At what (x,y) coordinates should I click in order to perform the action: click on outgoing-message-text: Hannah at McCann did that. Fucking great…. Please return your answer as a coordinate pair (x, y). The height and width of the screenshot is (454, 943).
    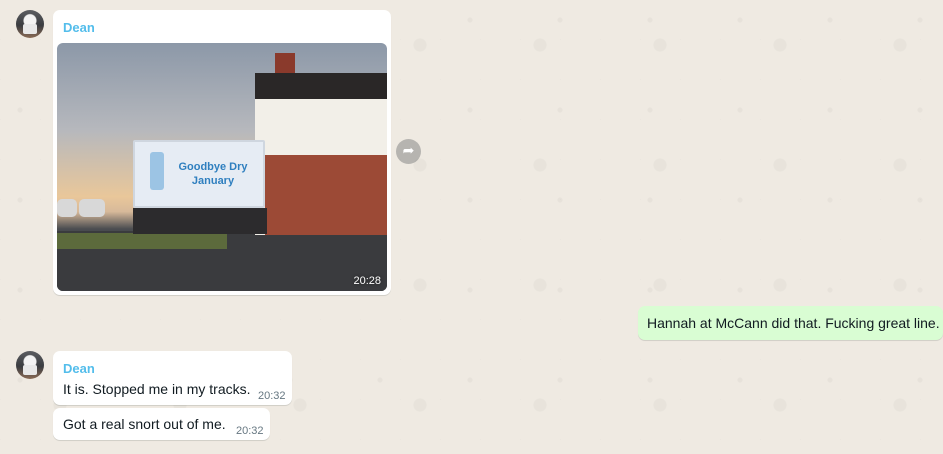
    Looking at the image, I should click on (793, 323).